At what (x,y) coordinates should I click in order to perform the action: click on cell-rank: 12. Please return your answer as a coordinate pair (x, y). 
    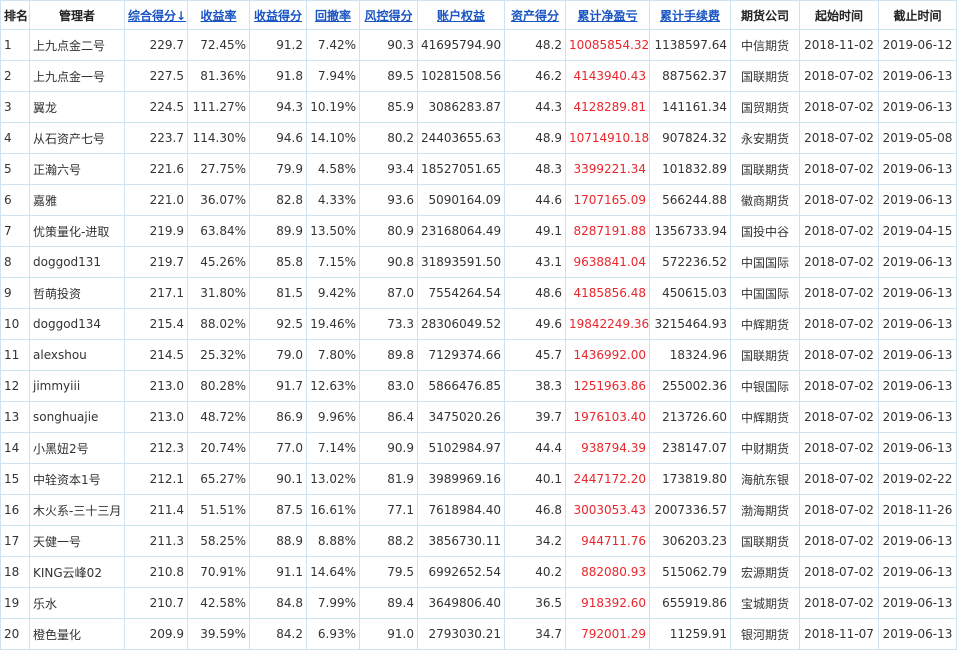
    Looking at the image, I should click on (15, 386).